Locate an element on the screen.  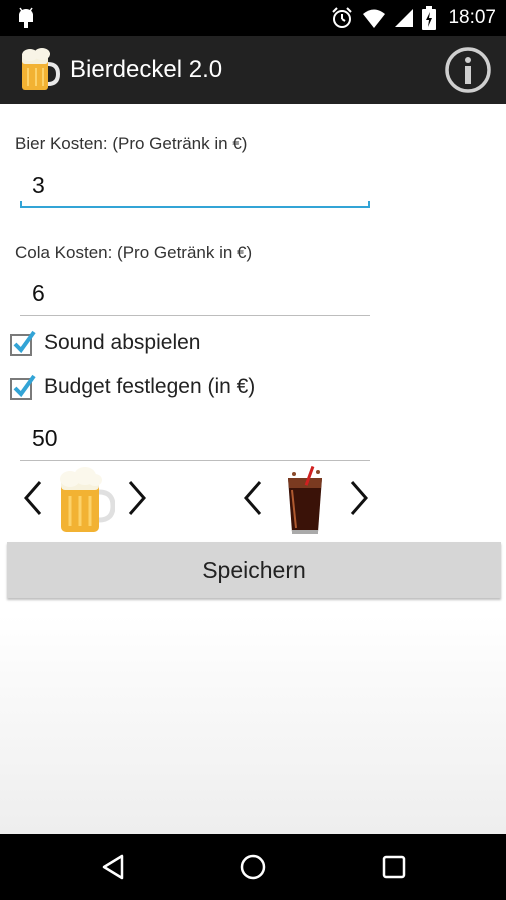
underline-tick-right is located at coordinates (369, 204).